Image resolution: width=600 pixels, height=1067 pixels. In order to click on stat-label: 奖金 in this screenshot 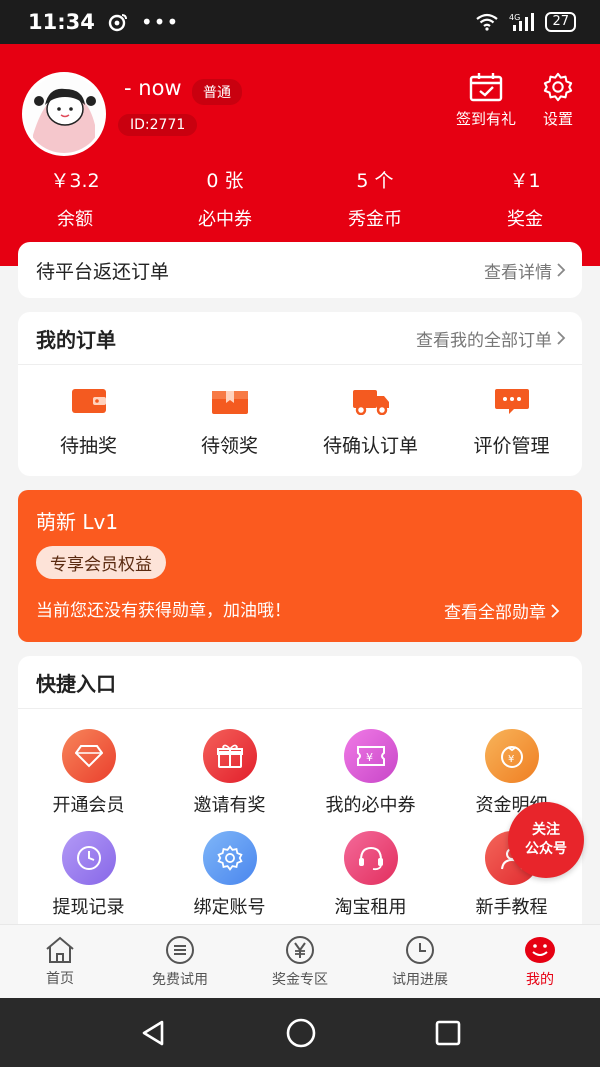, I will do `click(525, 219)`.